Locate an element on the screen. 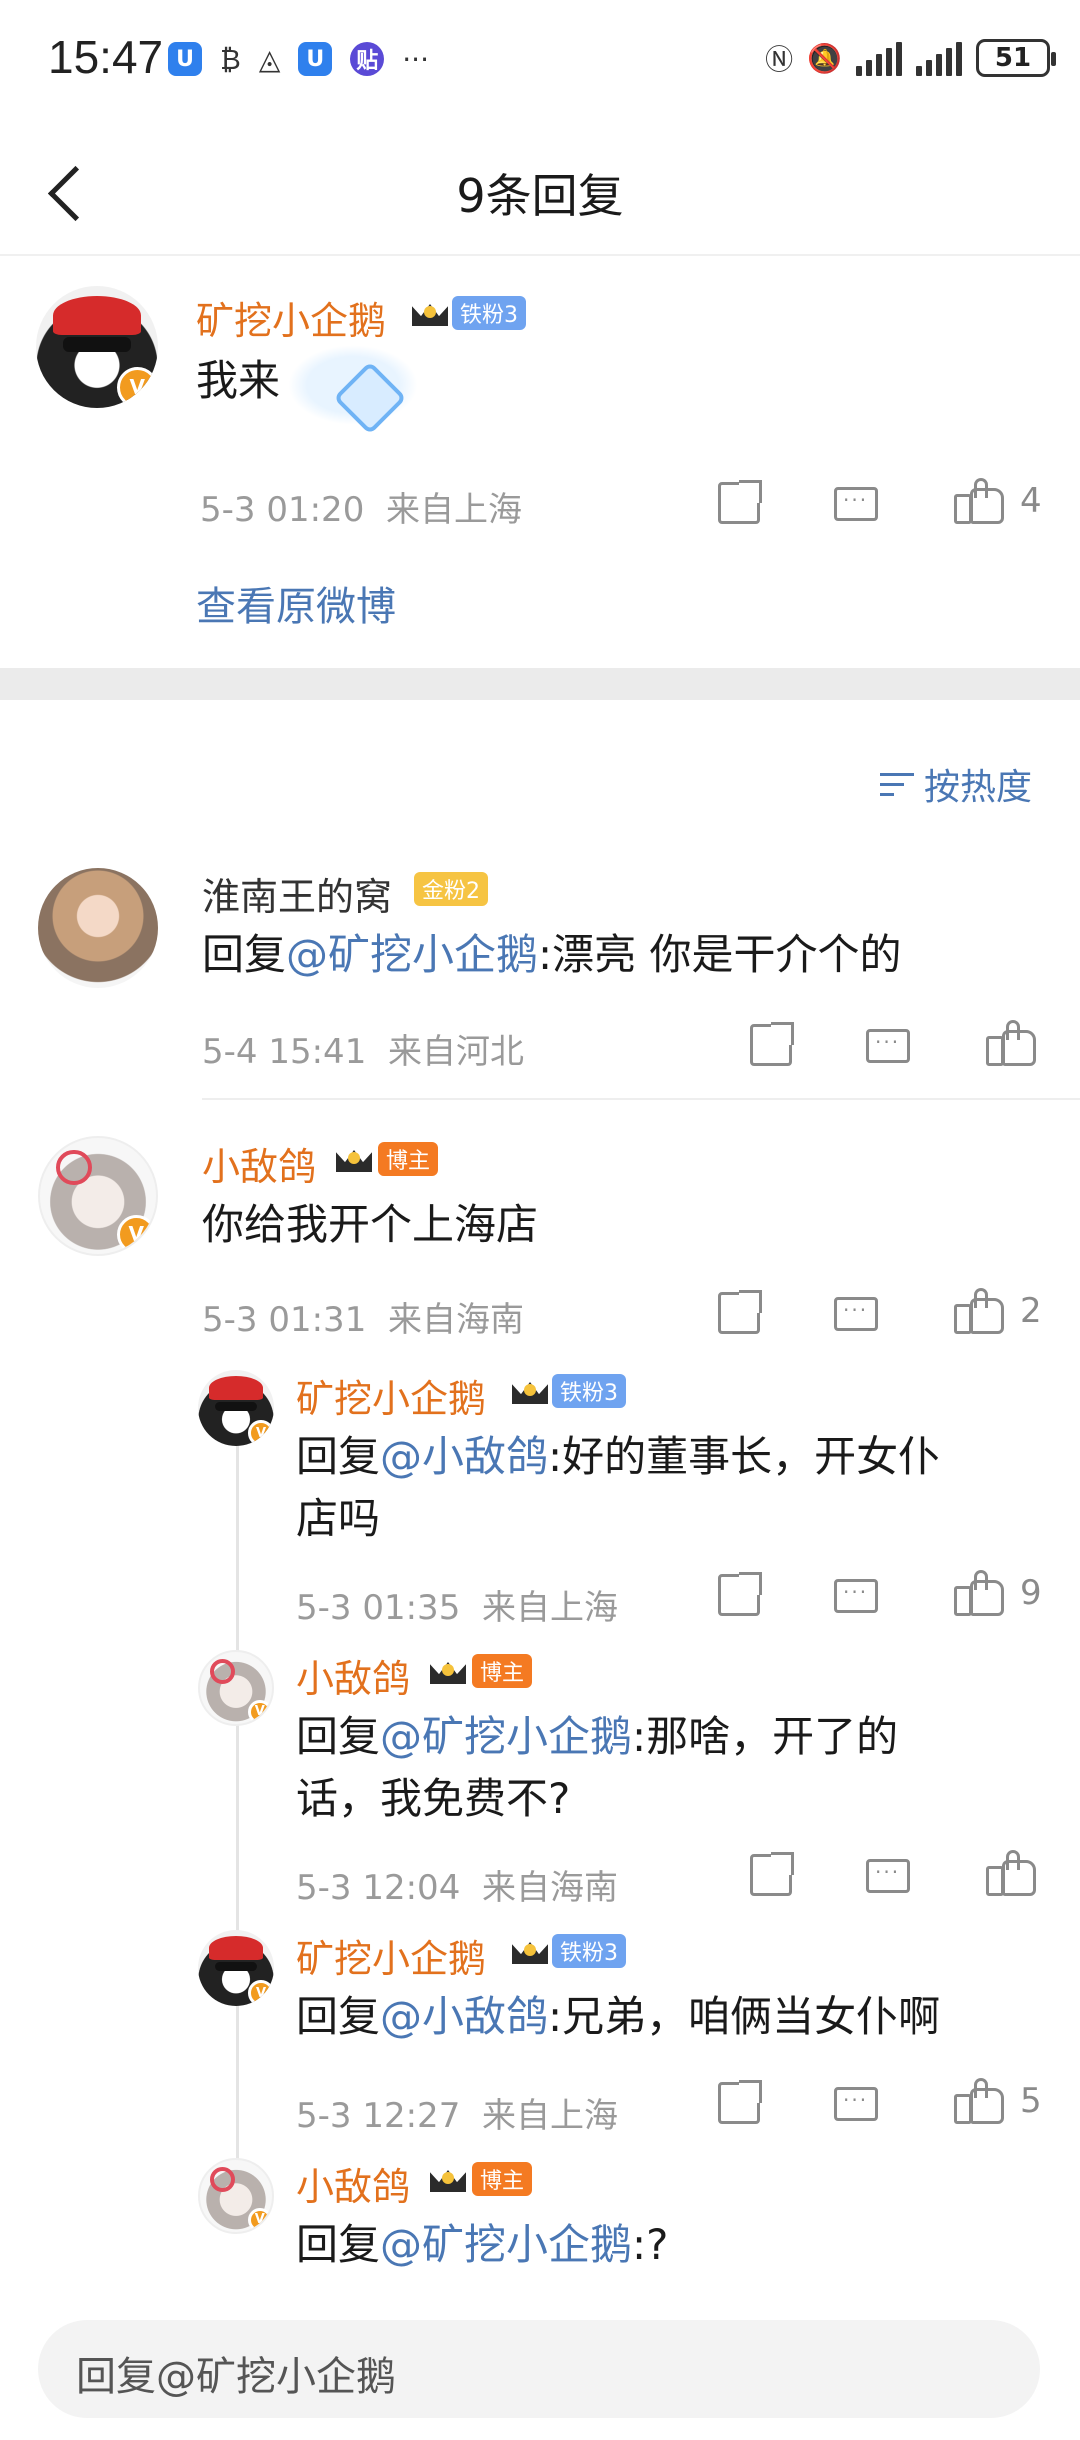 This screenshot has height=2440, width=1080. more-notifications-icon: ··· is located at coordinates (415, 59).